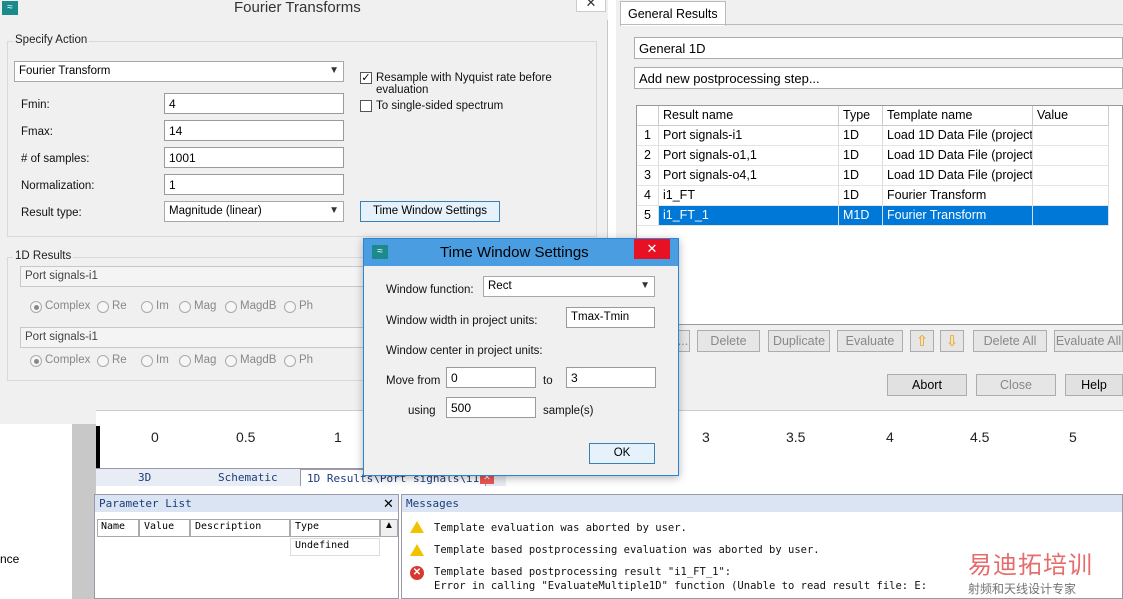 The width and height of the screenshot is (1123, 599). I want to click on radio-label: Im, so click(162, 306).